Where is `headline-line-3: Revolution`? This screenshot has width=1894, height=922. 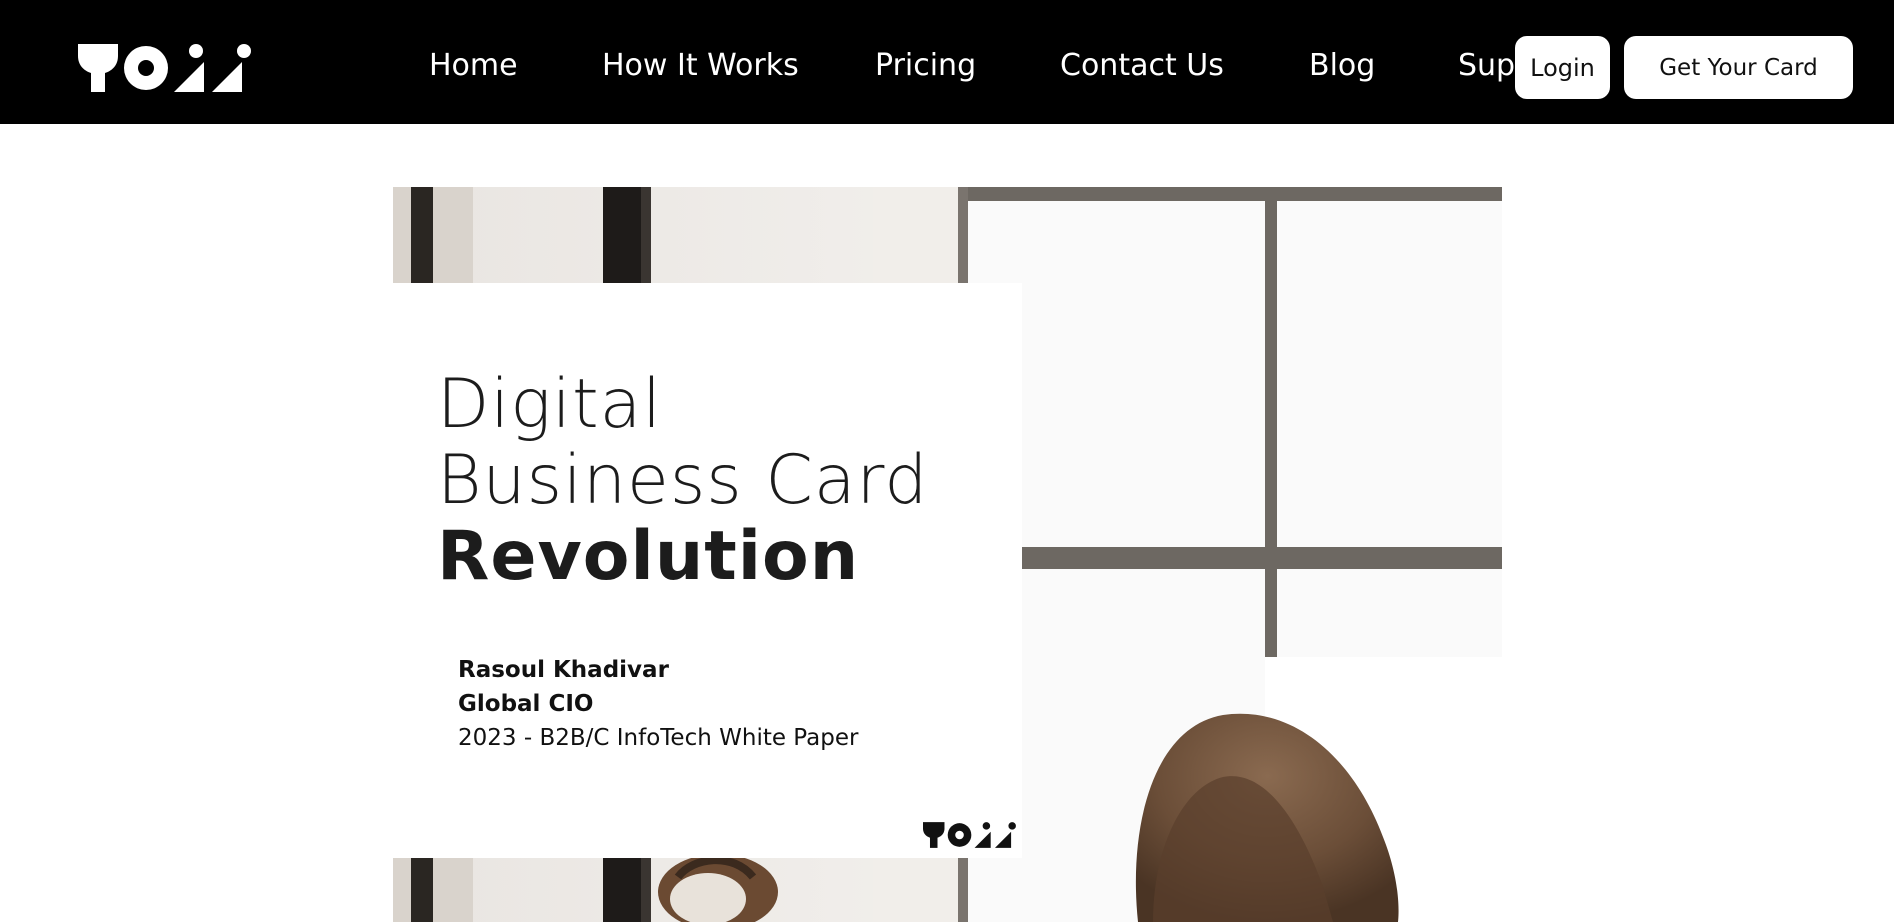
headline-line-3: Revolution is located at coordinates (648, 556).